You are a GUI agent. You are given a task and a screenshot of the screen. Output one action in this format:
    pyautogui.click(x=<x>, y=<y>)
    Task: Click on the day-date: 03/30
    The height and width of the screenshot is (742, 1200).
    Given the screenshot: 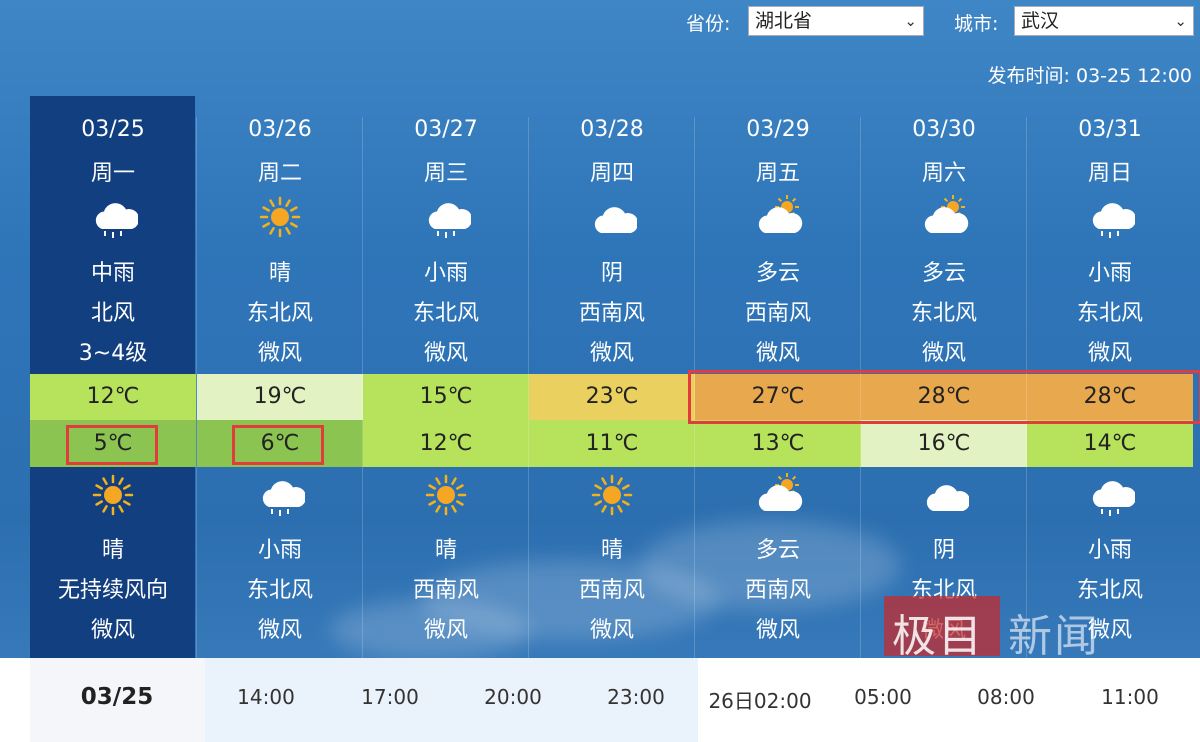 What is the action you would take?
    pyautogui.click(x=944, y=129)
    